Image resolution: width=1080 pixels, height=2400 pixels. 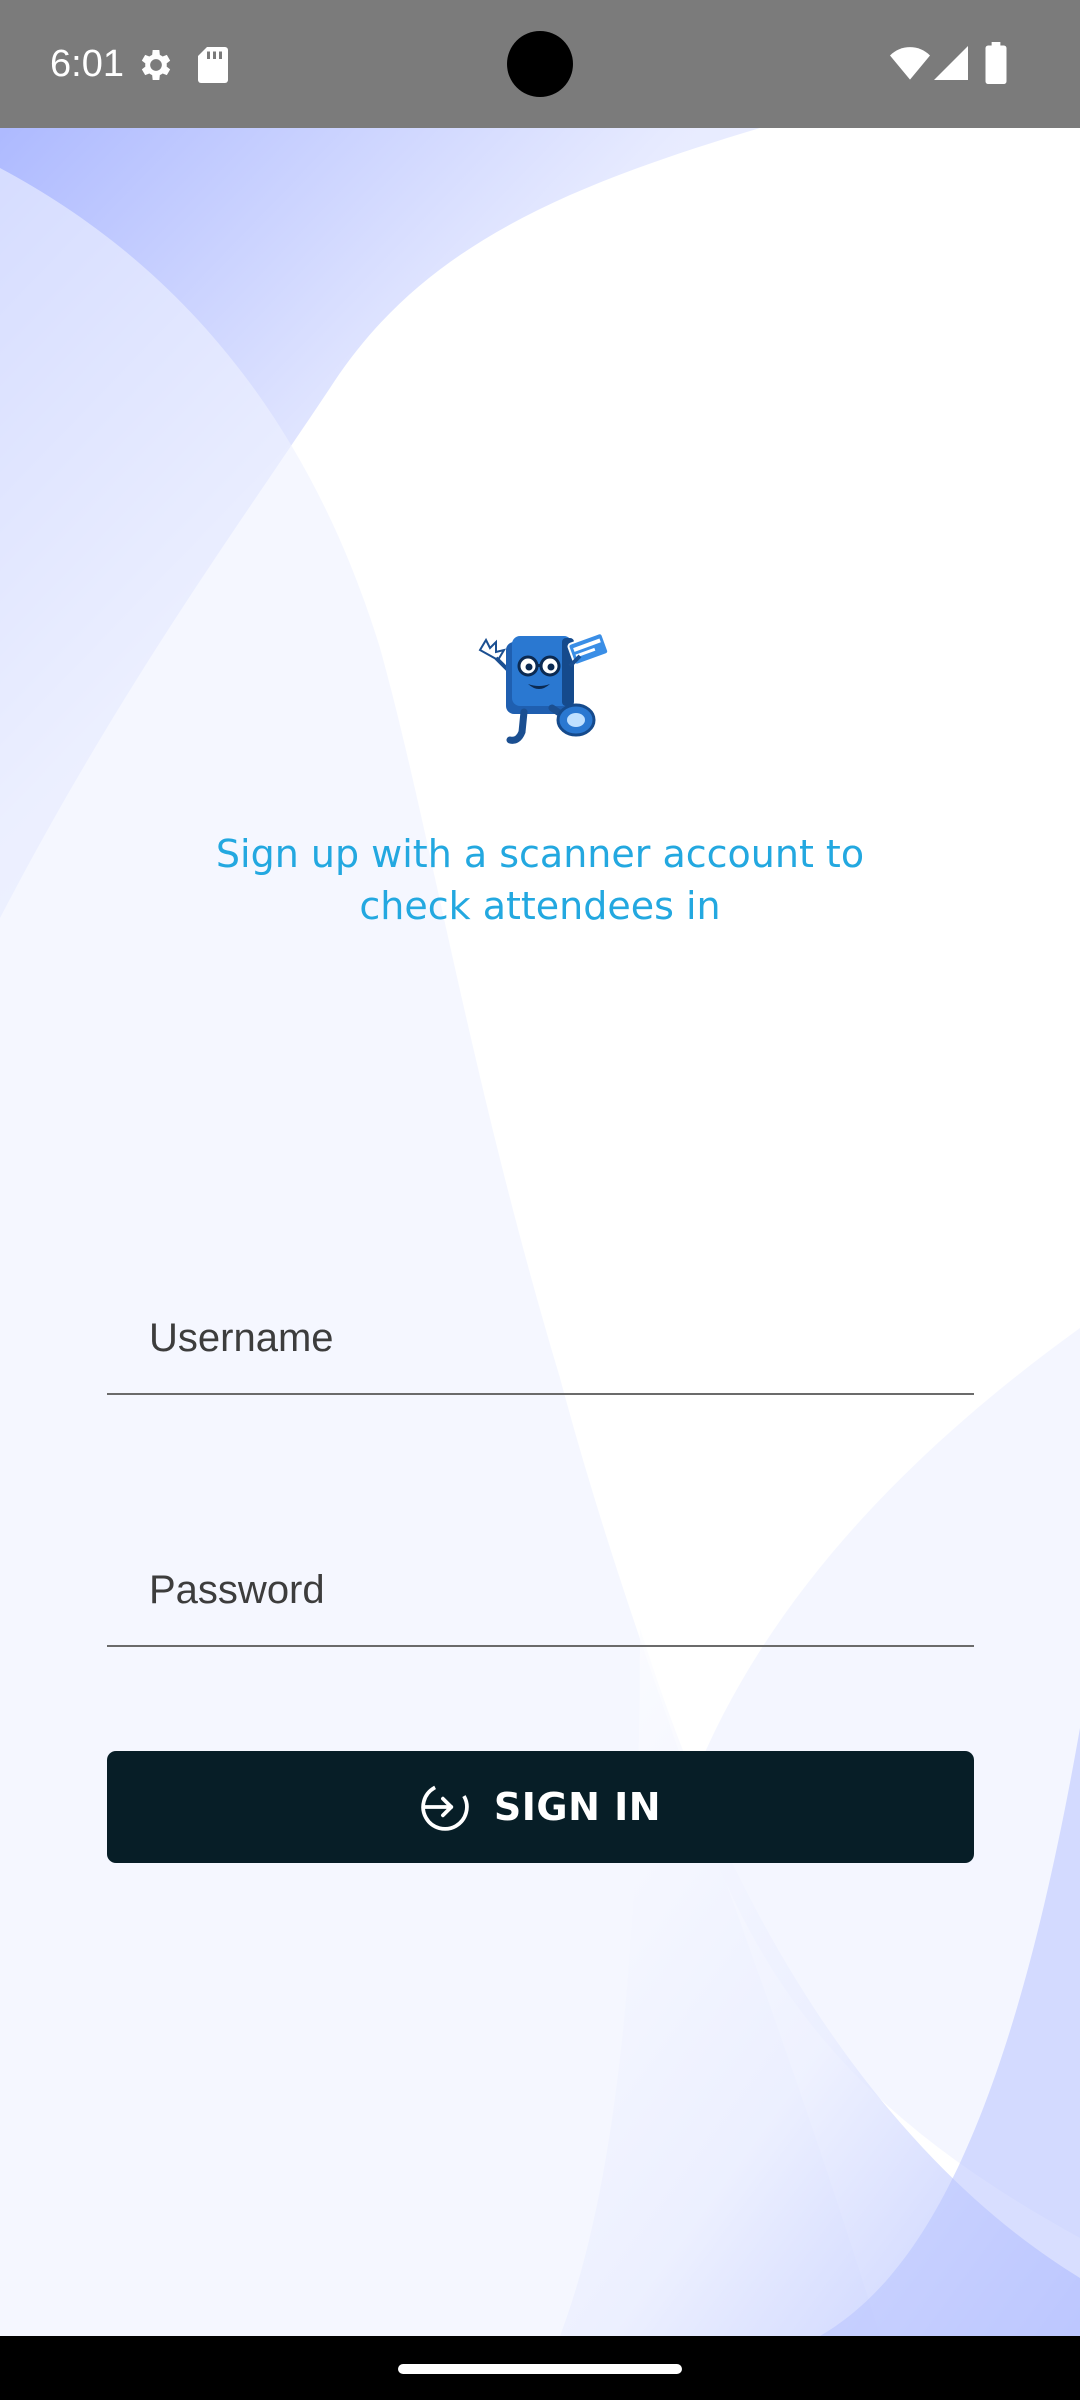 I want to click on username-input, so click(x=540, y=1338).